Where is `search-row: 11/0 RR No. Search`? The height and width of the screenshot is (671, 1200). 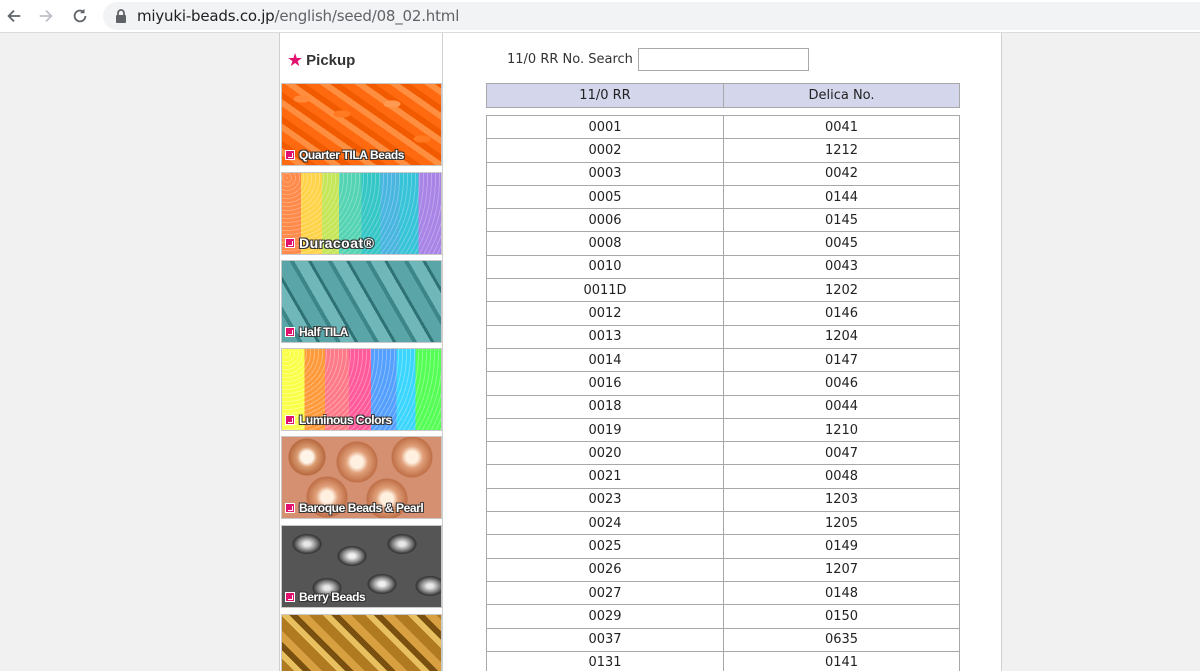 search-row: 11/0 RR No. Search is located at coordinates (658, 59).